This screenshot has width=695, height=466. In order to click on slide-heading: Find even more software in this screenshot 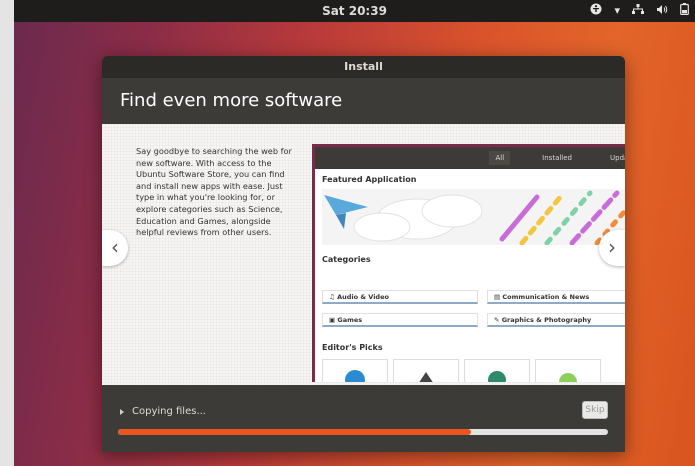, I will do `click(363, 101)`.